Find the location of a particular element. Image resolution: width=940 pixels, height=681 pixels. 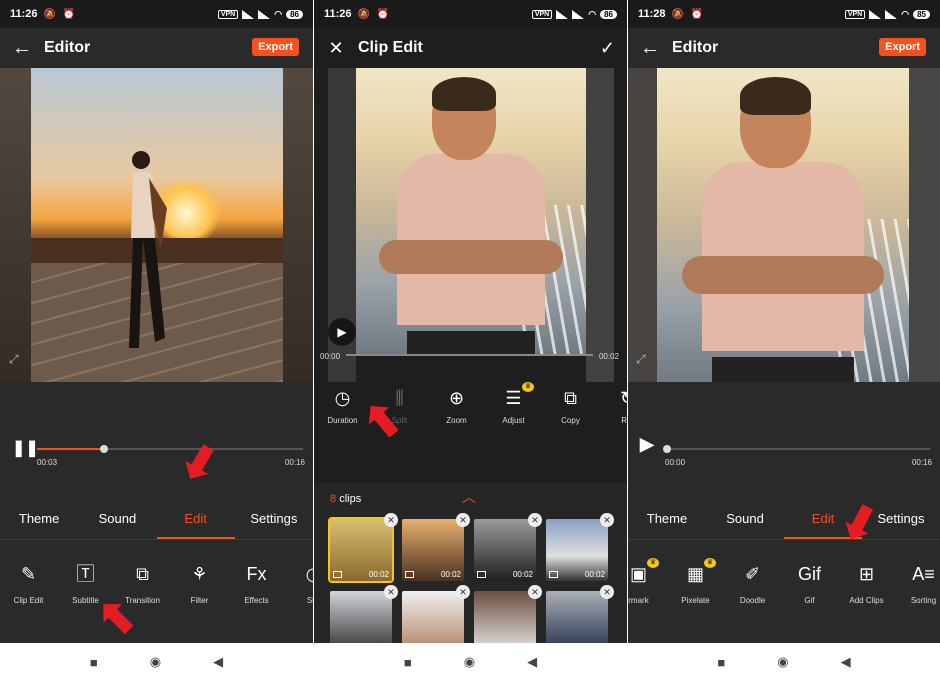

tool-label: Filter is located at coordinates (199, 600).